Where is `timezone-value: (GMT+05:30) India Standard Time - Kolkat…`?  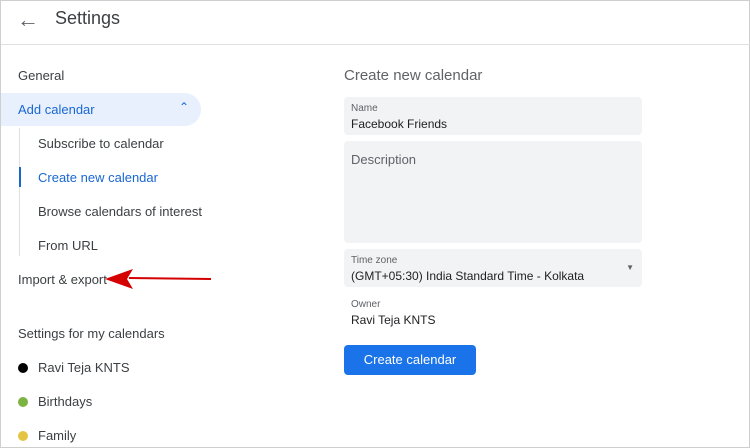
timezone-value: (GMT+05:30) India Standard Time - Kolkat… is located at coordinates (468, 276).